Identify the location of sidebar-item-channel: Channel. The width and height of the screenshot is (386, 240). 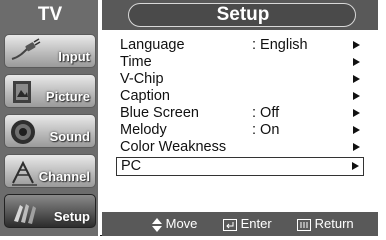
(50, 171).